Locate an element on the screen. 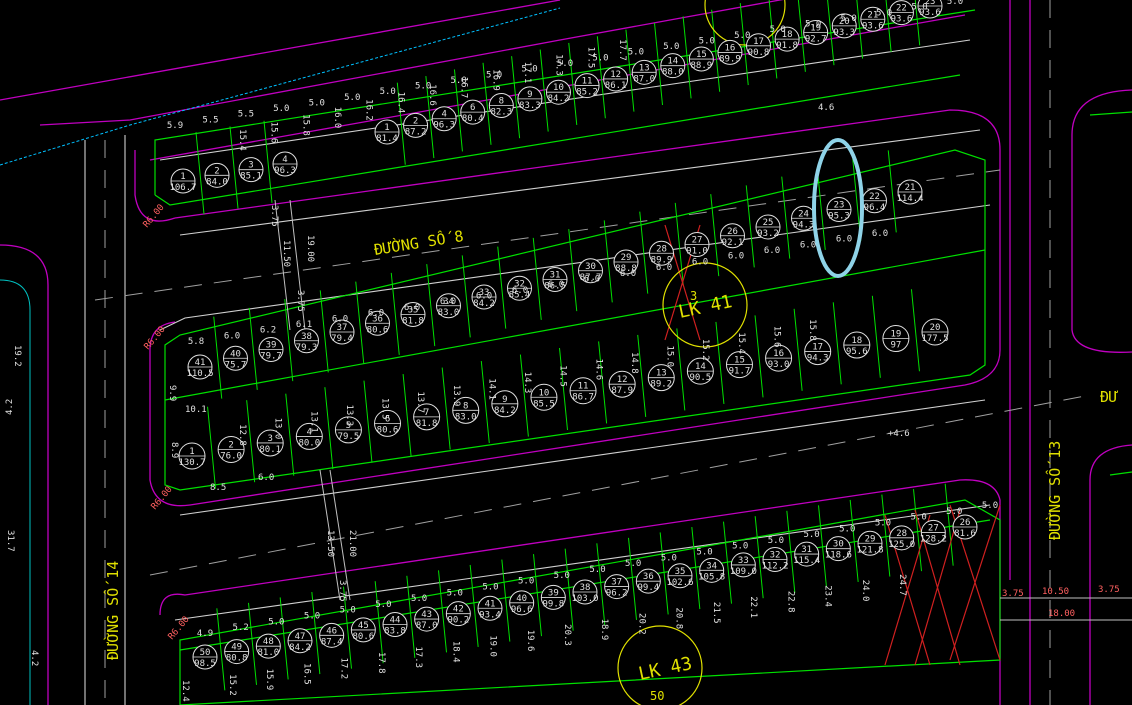  lot-marker: 4580.6 is located at coordinates (363, 630).